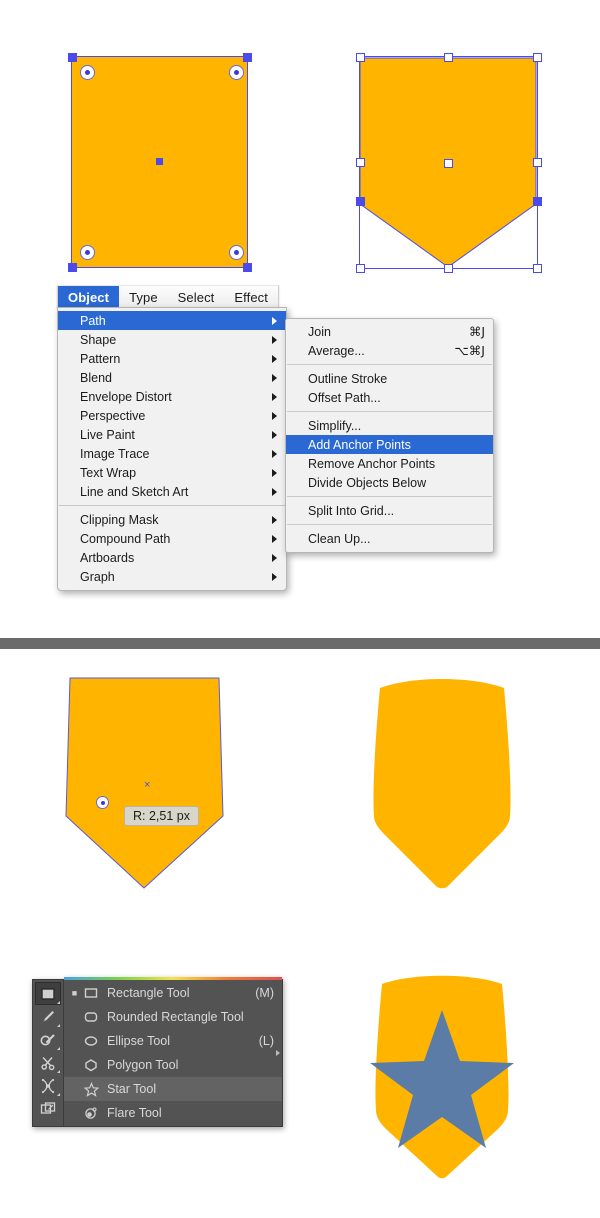  I want to click on menubar-item-type: Type, so click(143, 297).